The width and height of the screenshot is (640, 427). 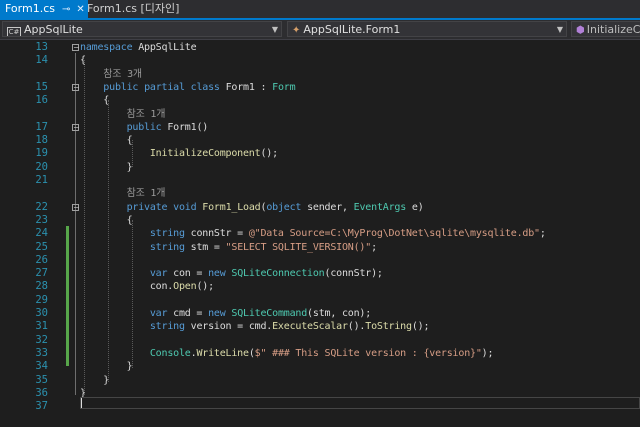 I want to click on line-number: 21, so click(x=41, y=180).